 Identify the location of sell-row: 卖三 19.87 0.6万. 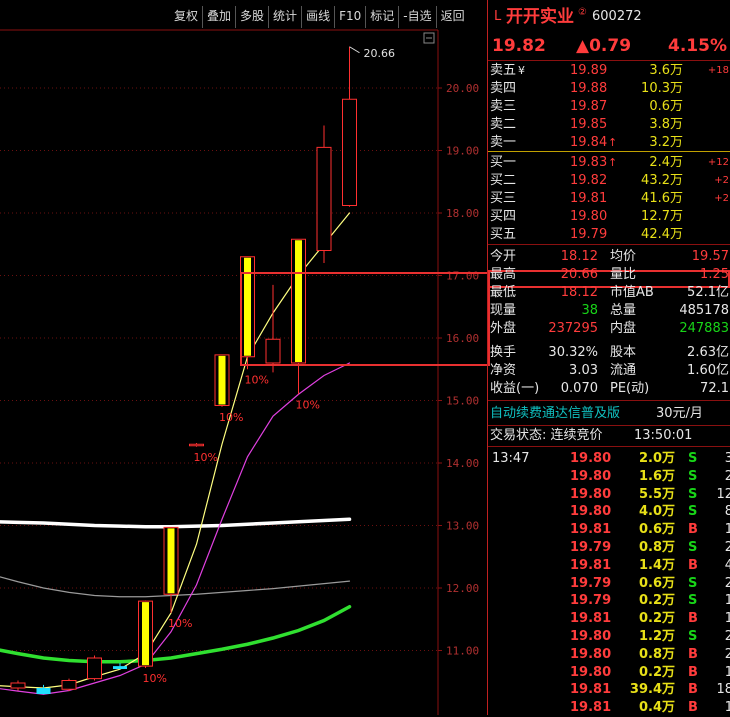
(609, 107).